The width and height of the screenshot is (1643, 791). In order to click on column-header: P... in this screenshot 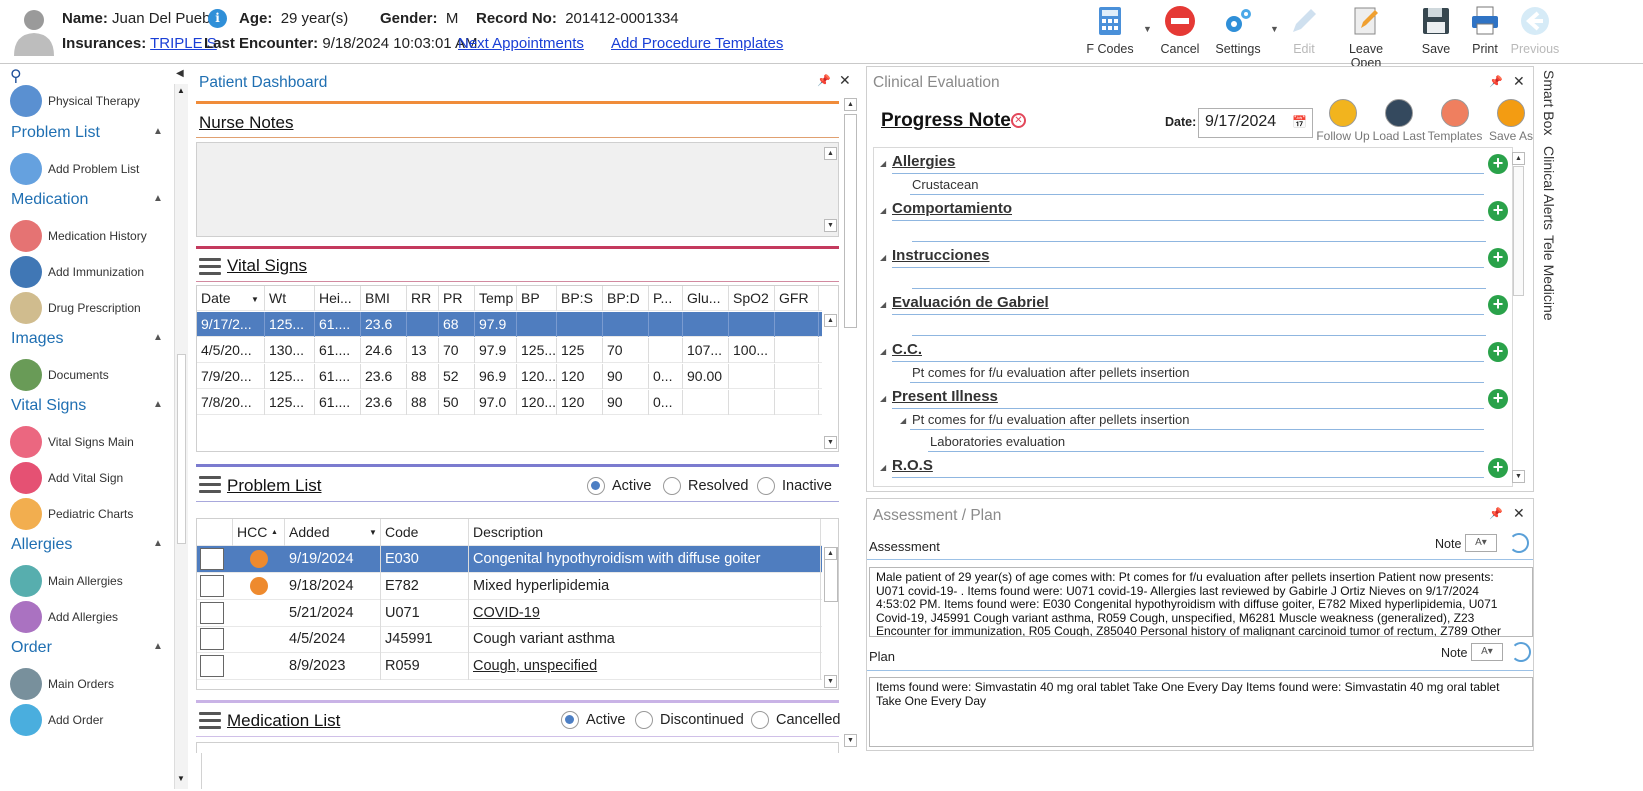, I will do `click(666, 298)`.